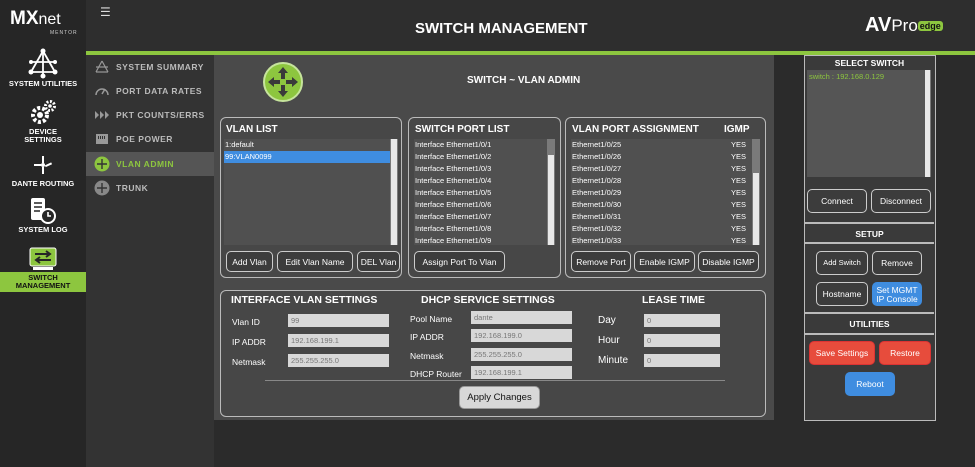 The image size is (975, 467). I want to click on rail-item-dante-routing: DANTE ROUTING, so click(43, 171).